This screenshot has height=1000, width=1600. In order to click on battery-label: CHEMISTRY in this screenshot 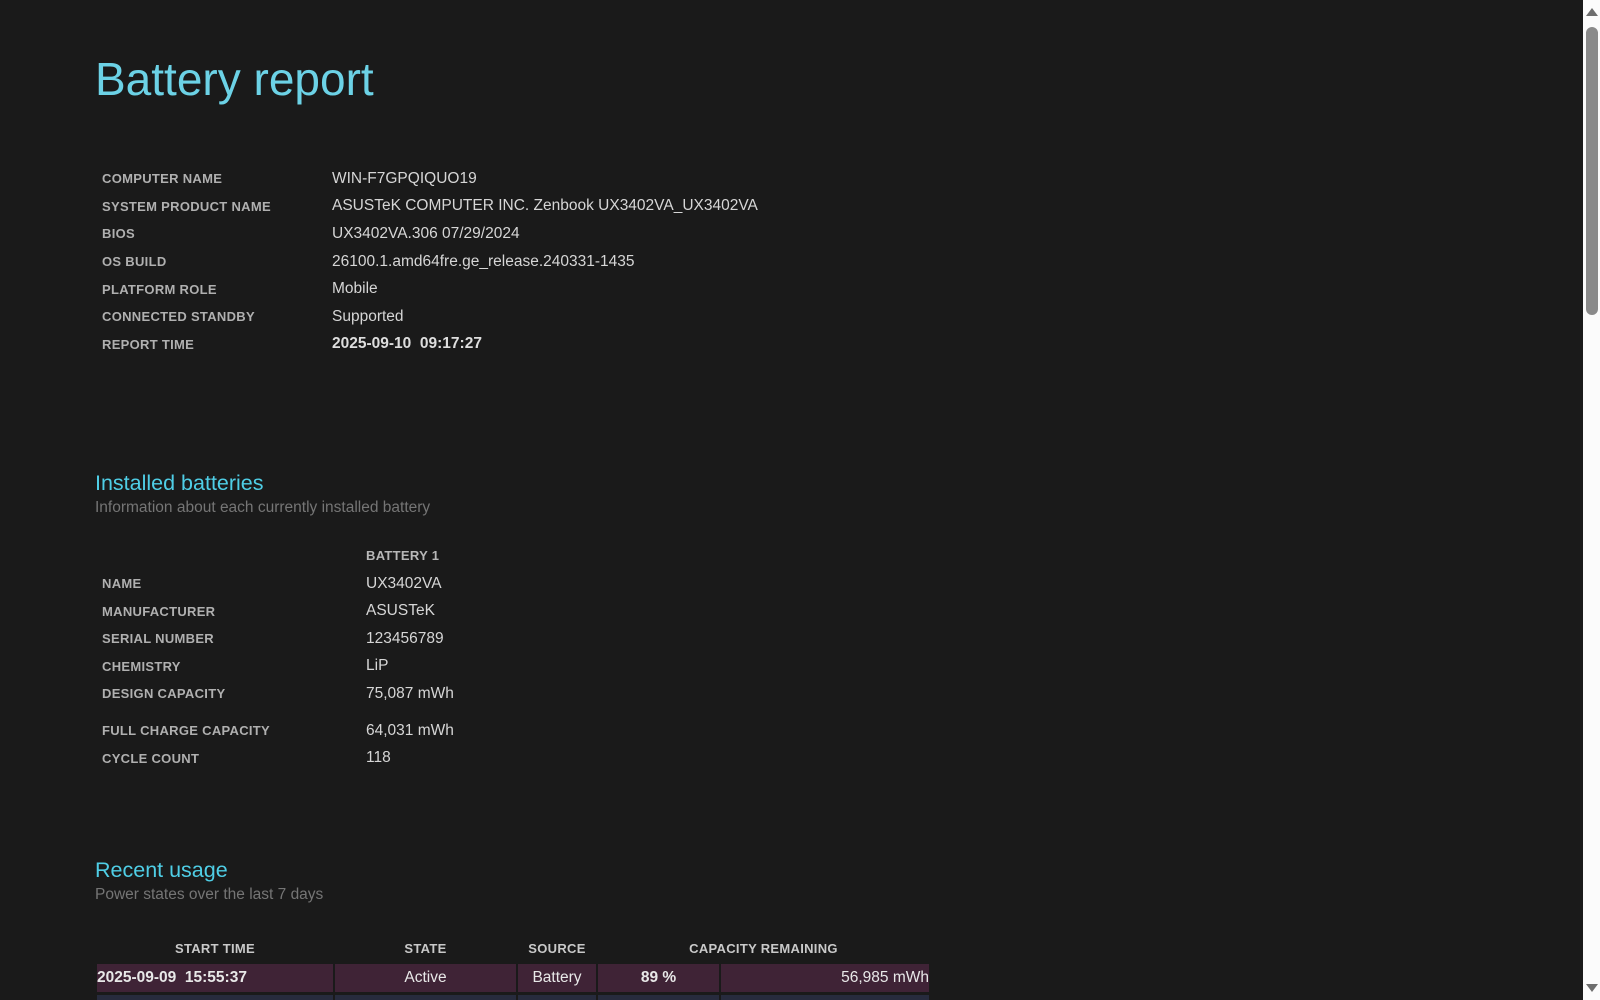, I will do `click(141, 666)`.